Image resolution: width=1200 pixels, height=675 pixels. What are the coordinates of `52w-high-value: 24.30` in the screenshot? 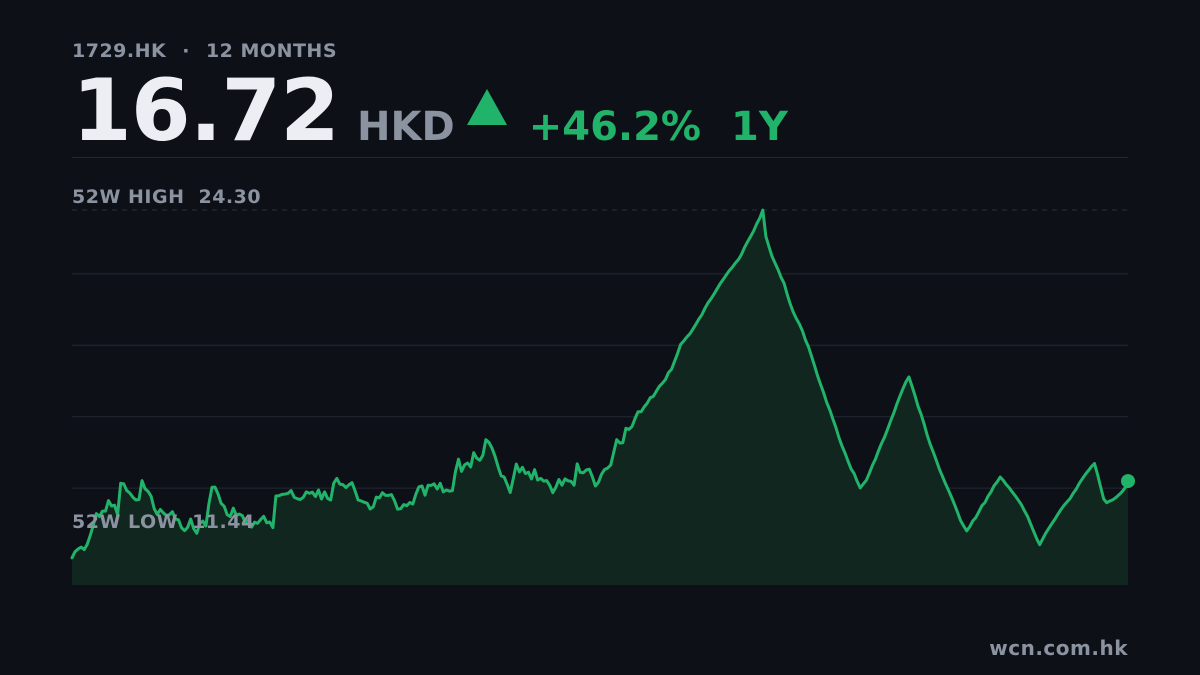 It's located at (230, 197).